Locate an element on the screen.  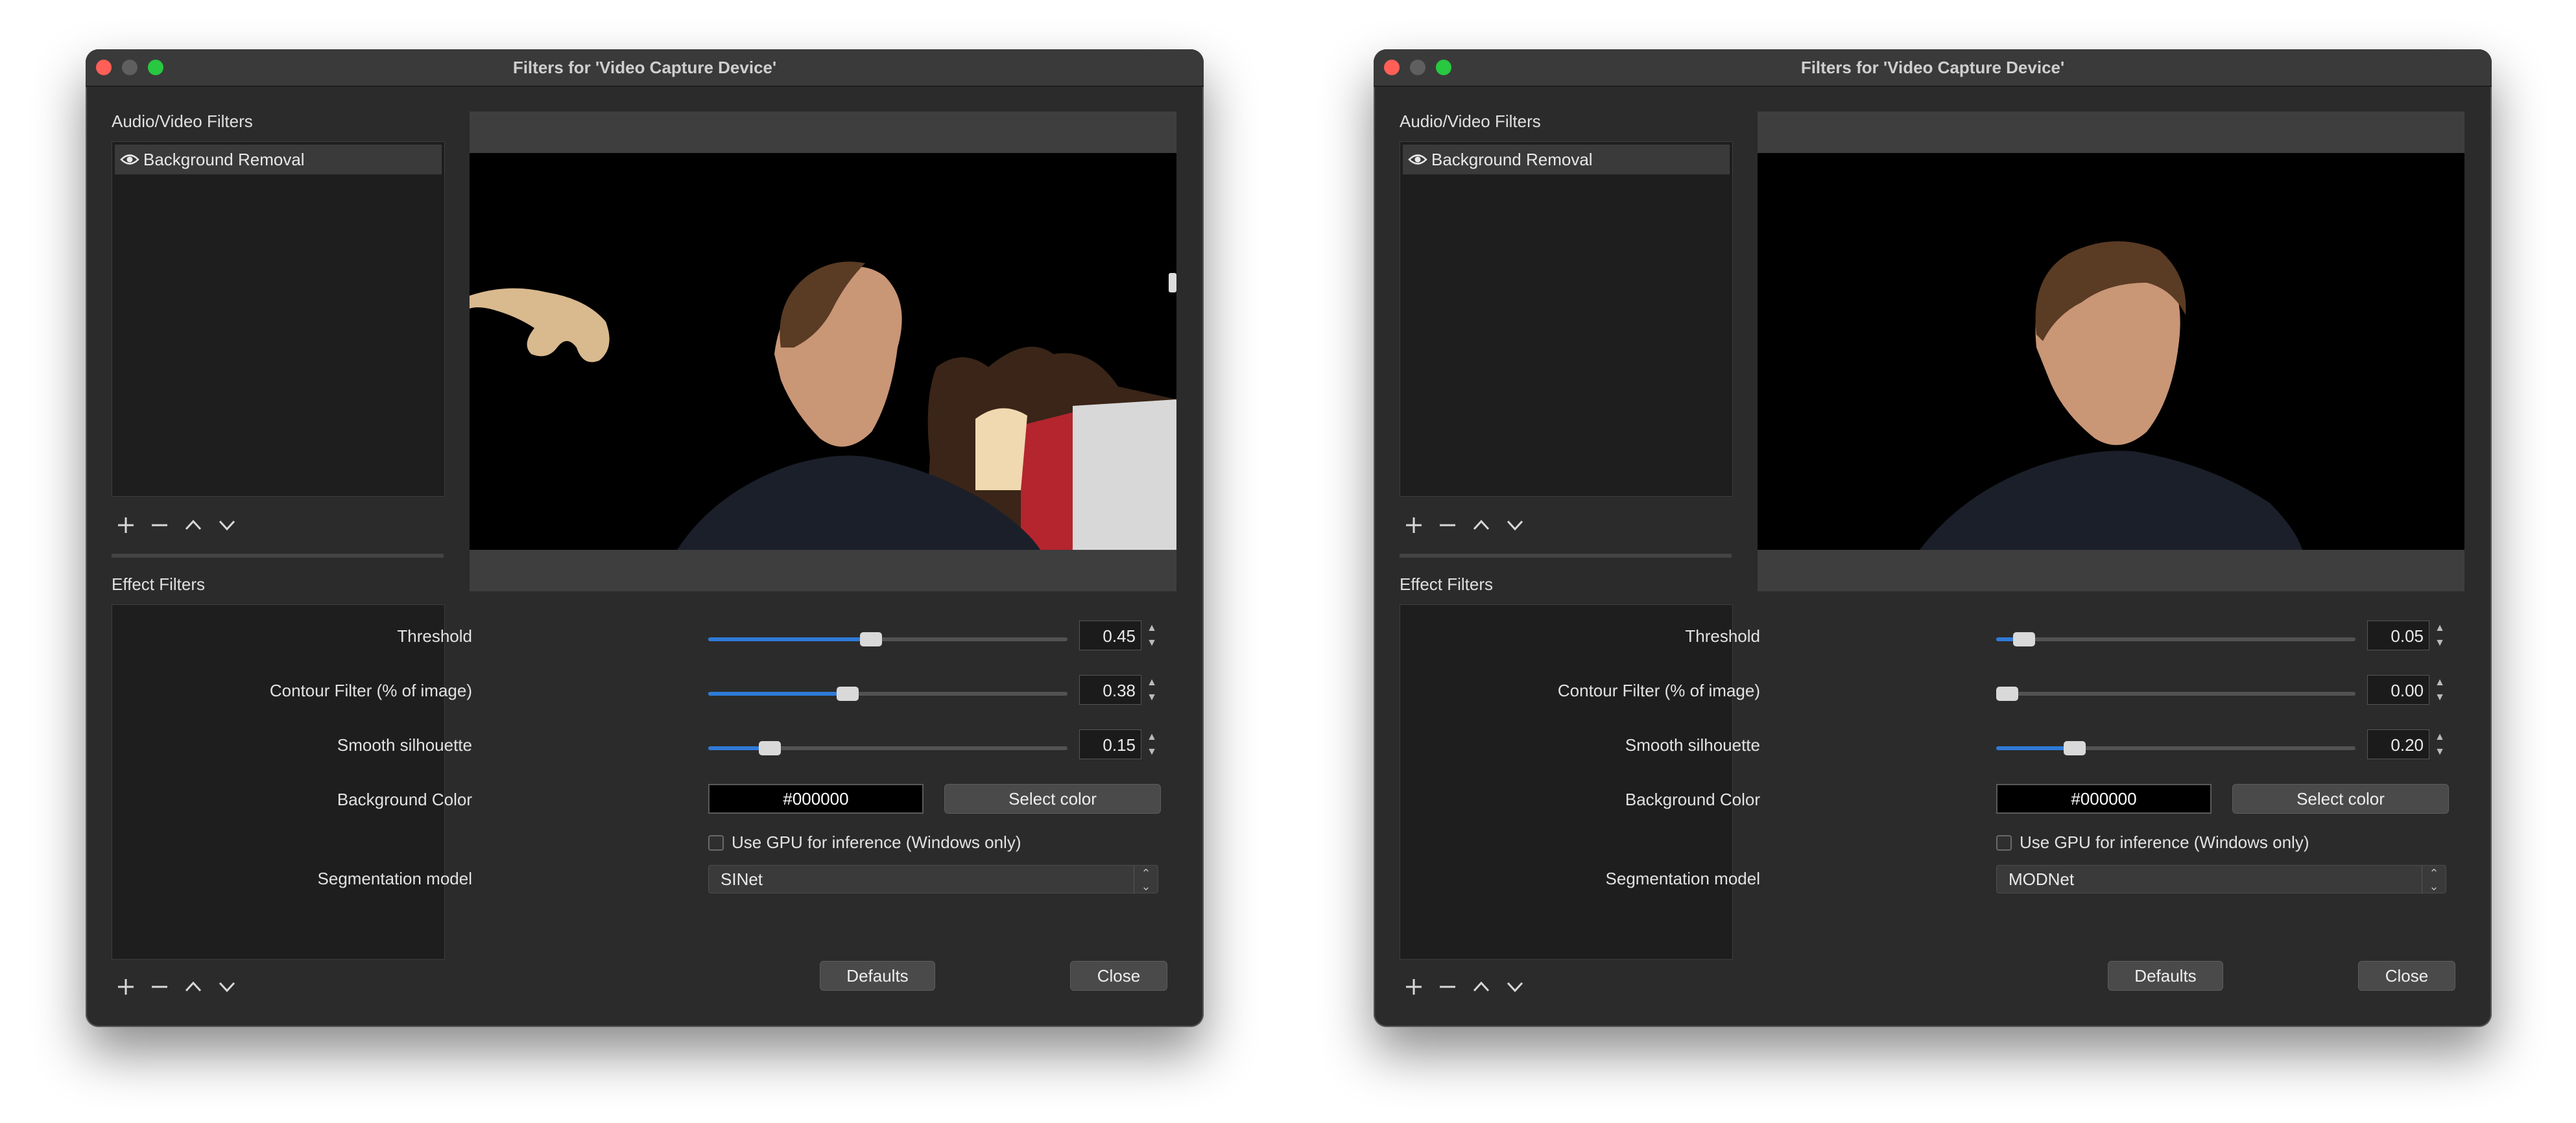
audio-video-filter-toolbar is located at coordinates (1471, 525).